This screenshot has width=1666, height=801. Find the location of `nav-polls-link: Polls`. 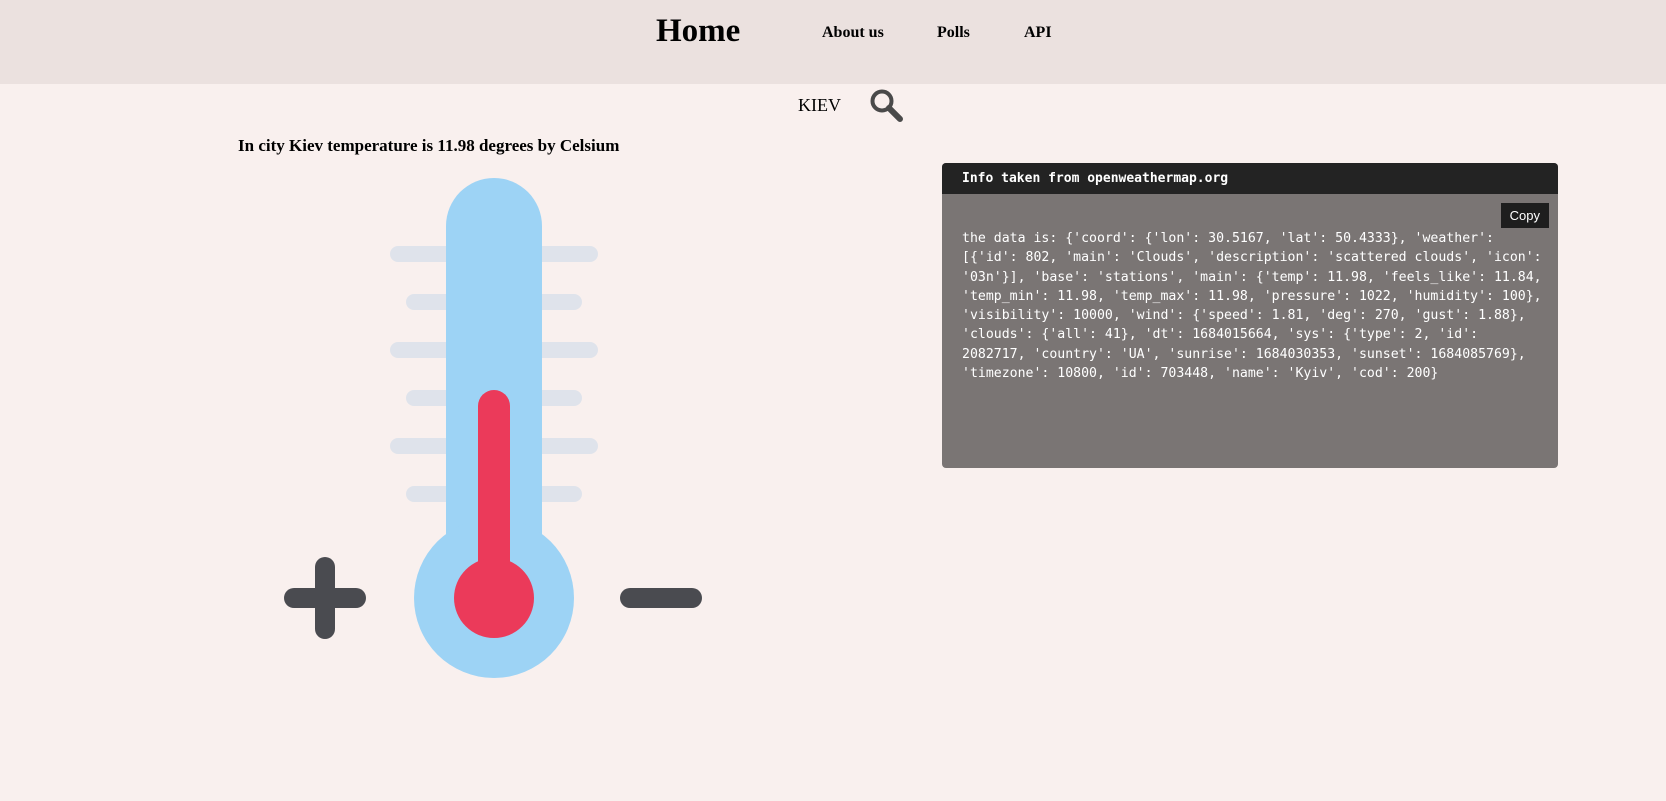

nav-polls-link: Polls is located at coordinates (953, 33).